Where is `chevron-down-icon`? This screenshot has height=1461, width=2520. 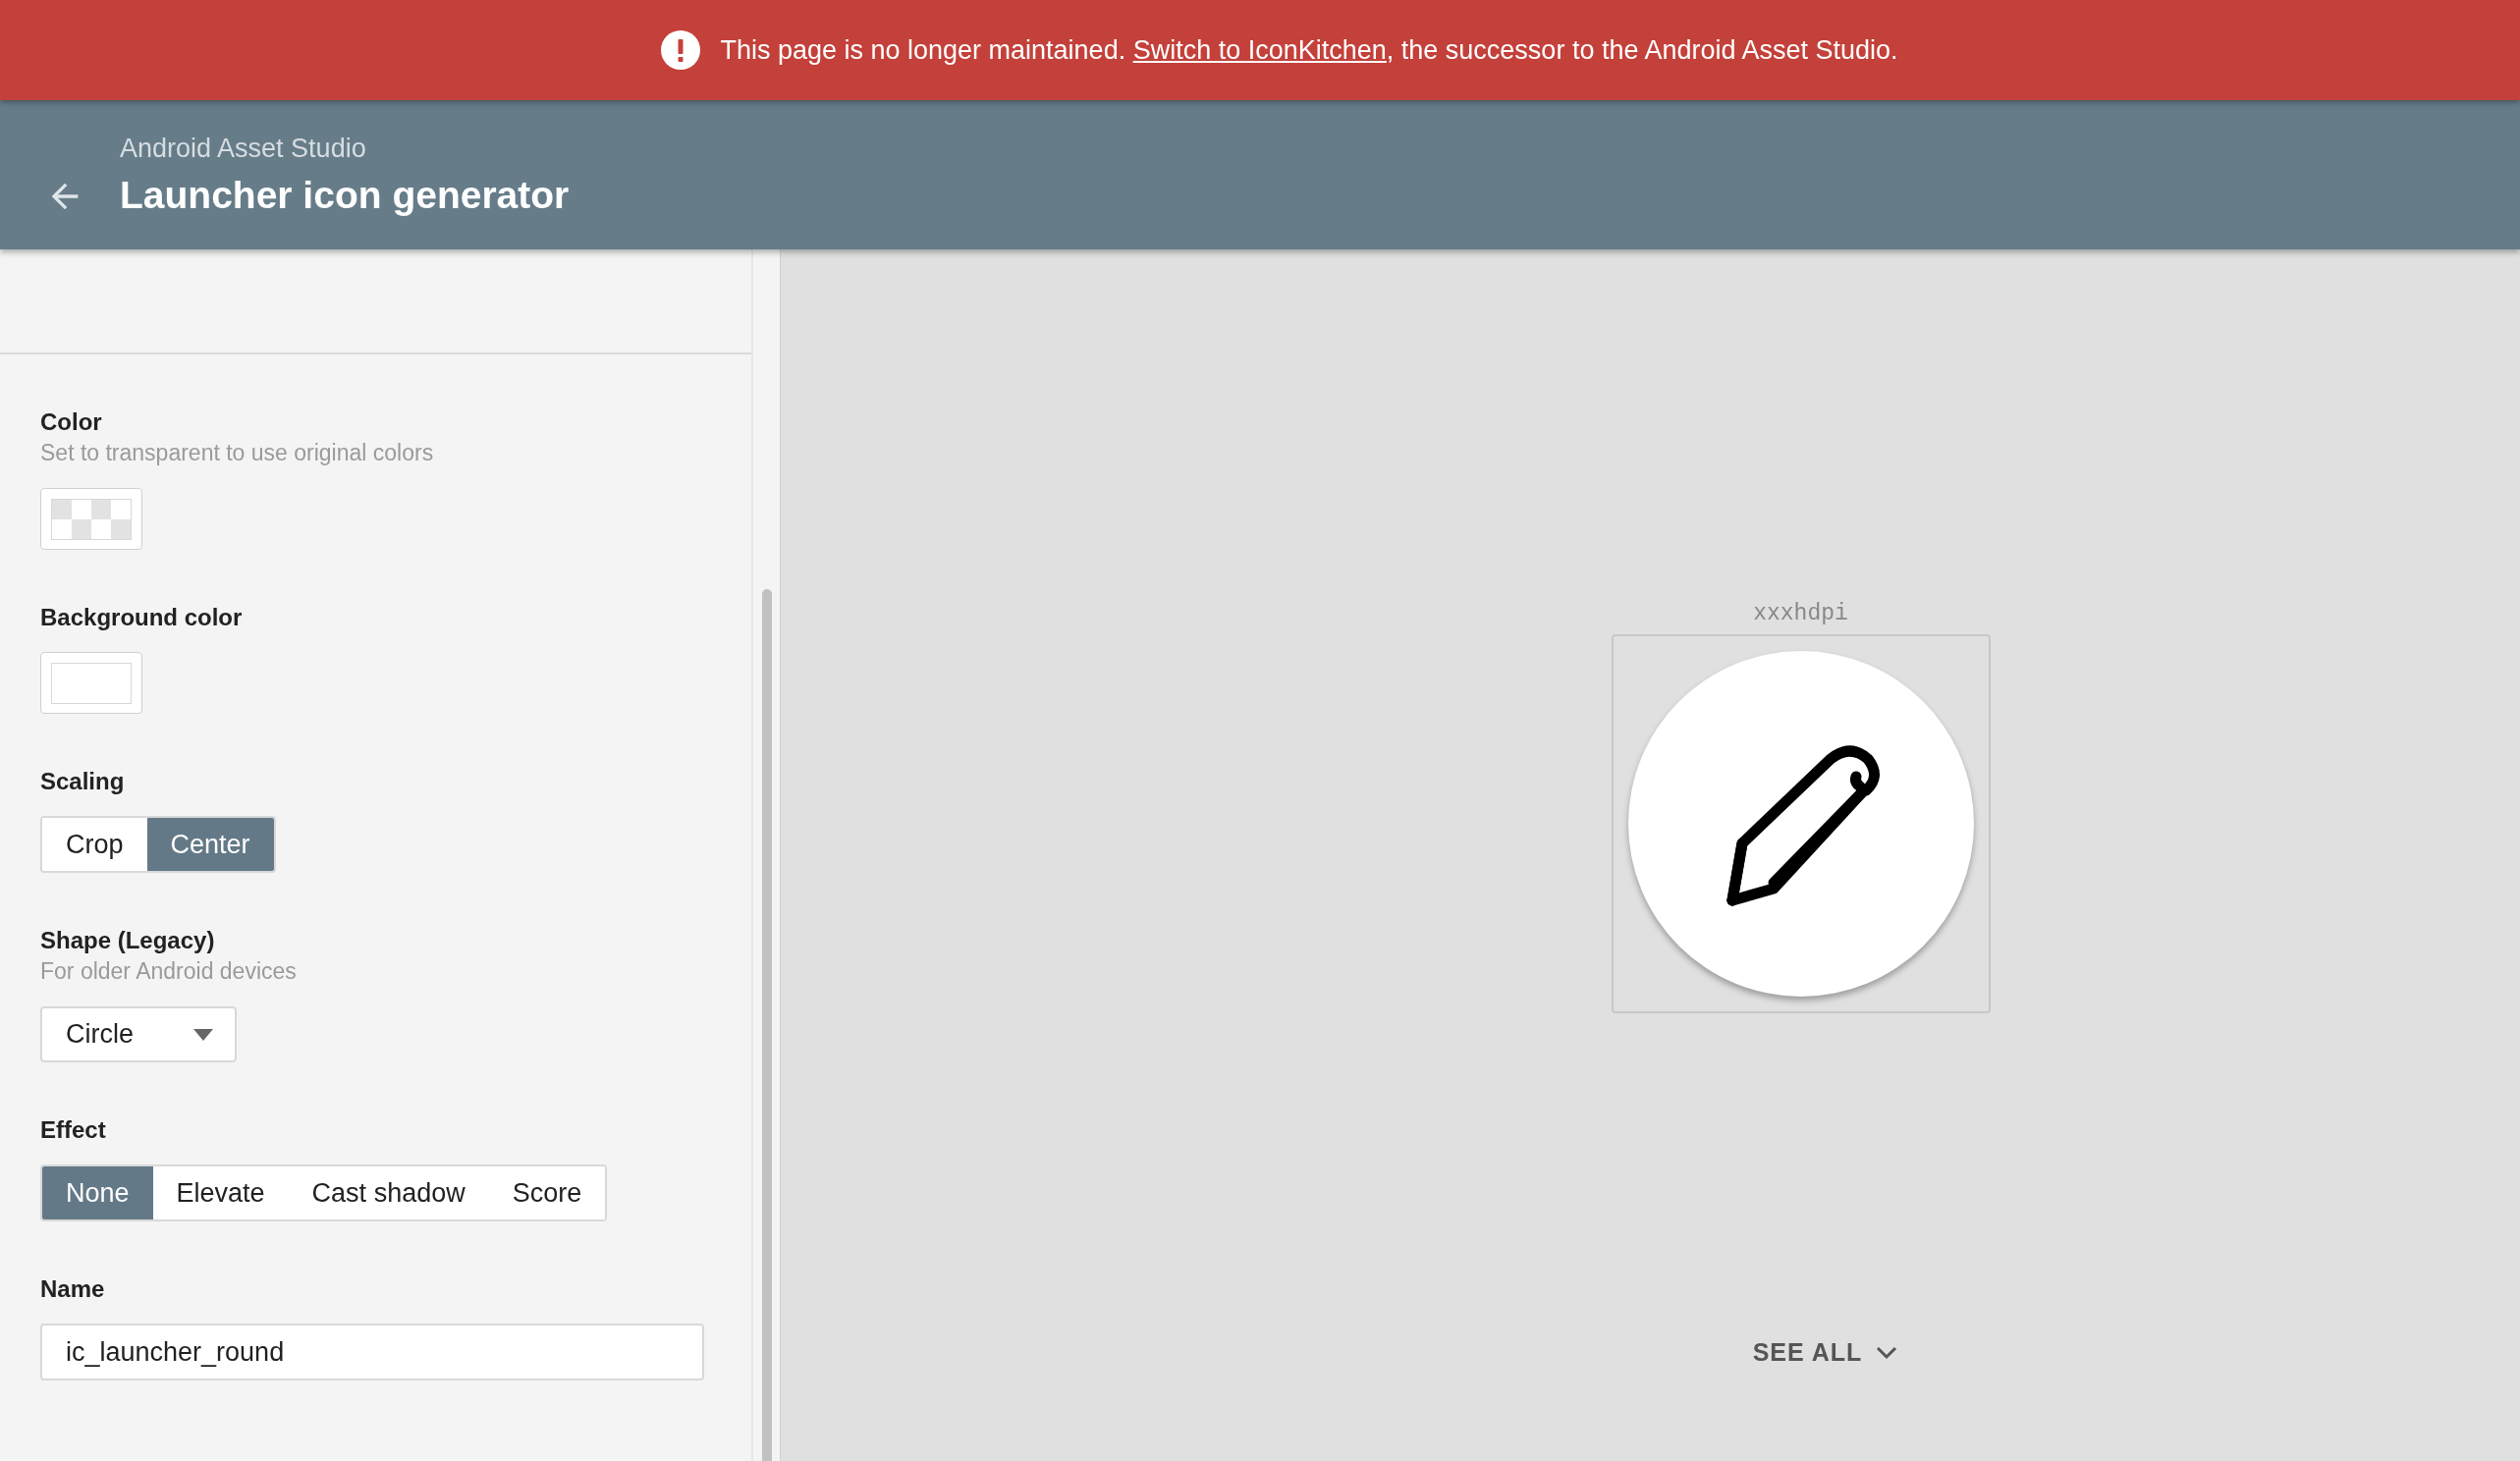
chevron-down-icon is located at coordinates (1887, 1352).